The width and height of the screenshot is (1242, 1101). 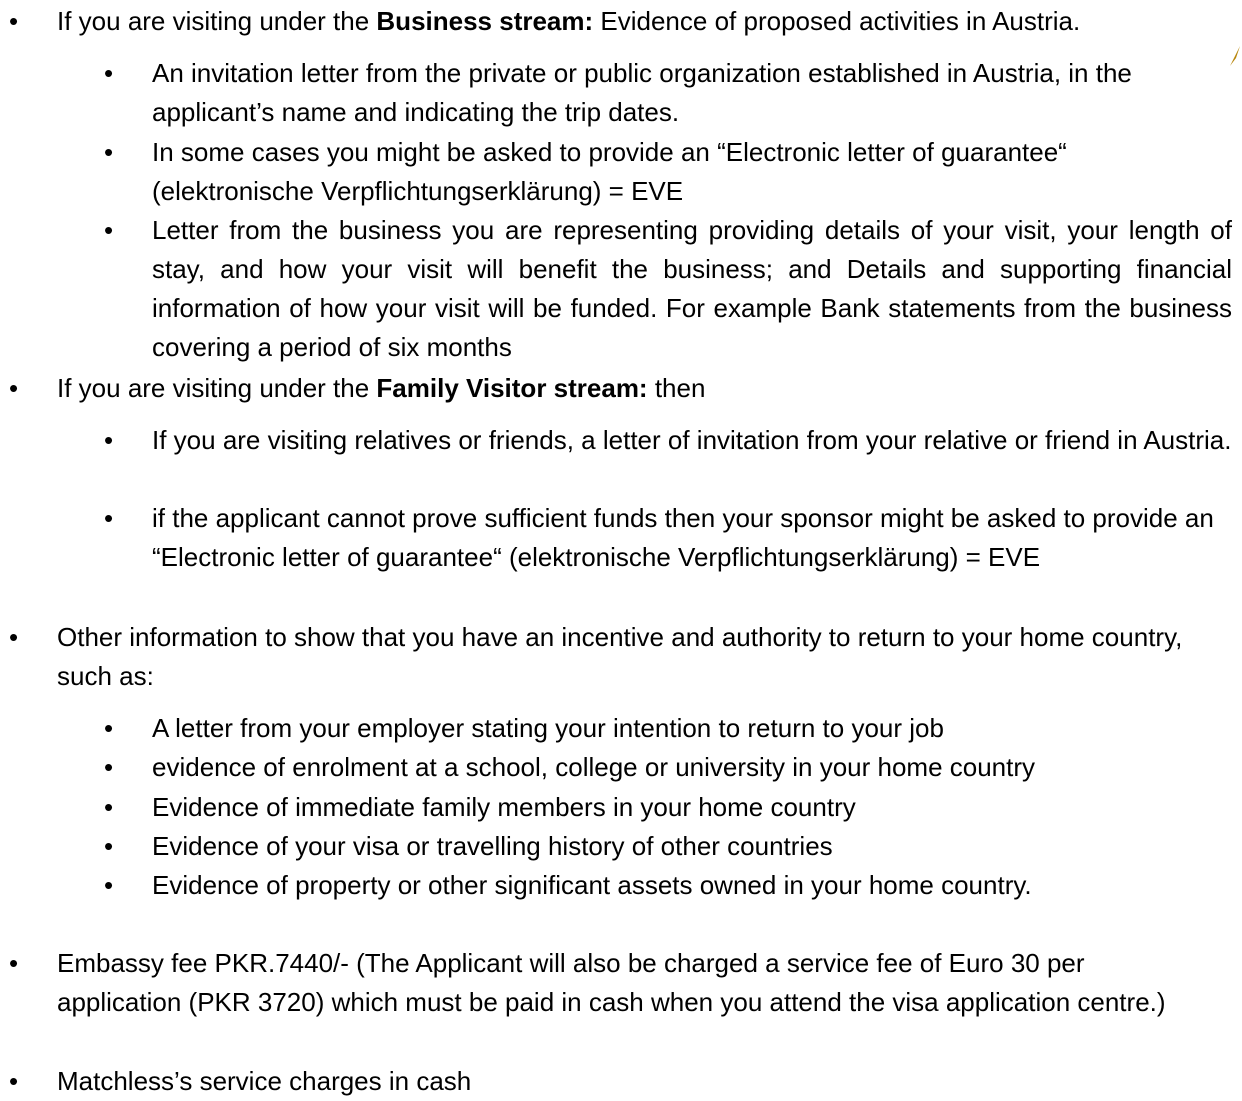 What do you see at coordinates (485, 21) in the screenshot?
I see `stream-name: Business stream:` at bounding box center [485, 21].